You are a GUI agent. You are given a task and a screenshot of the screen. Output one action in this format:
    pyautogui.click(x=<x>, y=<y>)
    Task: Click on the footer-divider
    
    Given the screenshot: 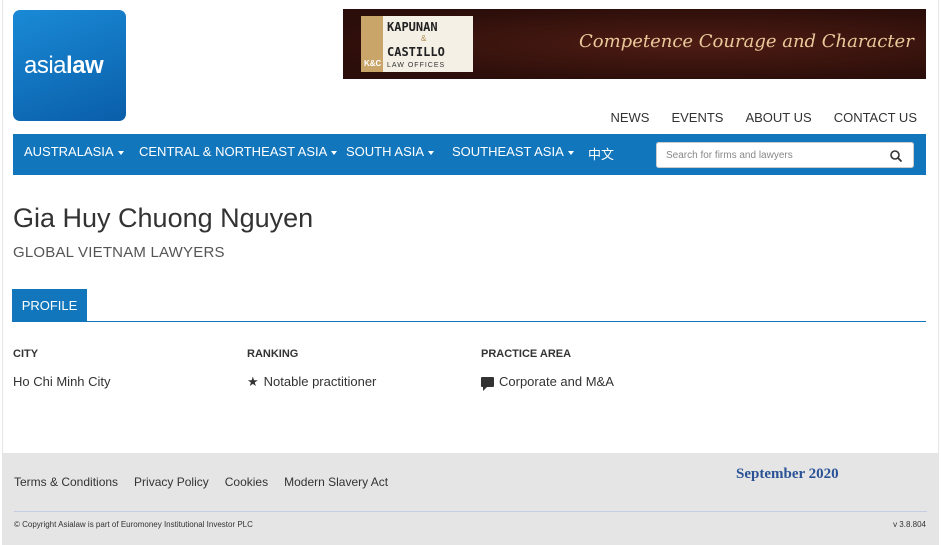 What is the action you would take?
    pyautogui.click(x=470, y=511)
    